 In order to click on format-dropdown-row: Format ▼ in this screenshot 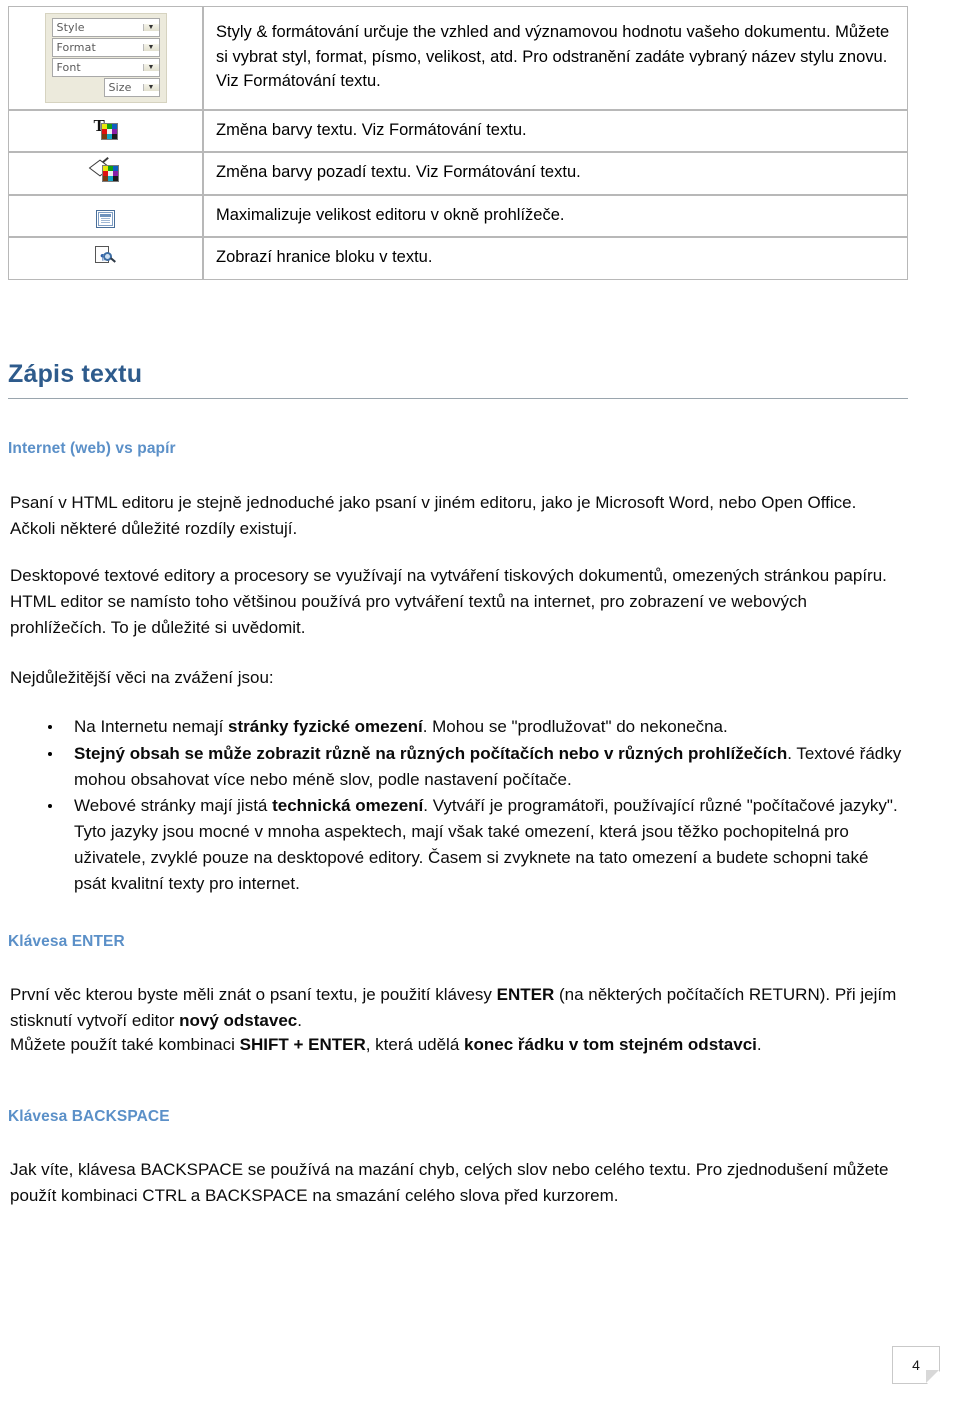, I will do `click(105, 47)`.